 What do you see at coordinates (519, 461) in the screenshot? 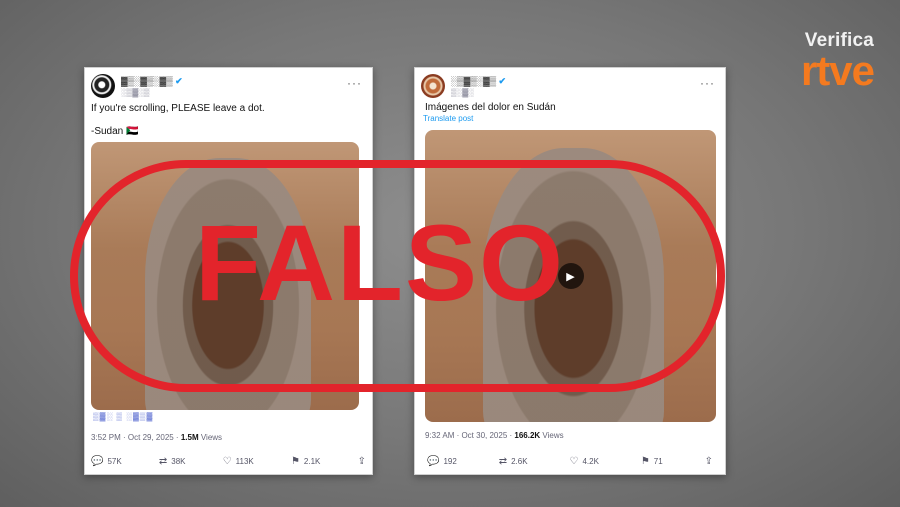
I see `repost-count: 2.6K` at bounding box center [519, 461].